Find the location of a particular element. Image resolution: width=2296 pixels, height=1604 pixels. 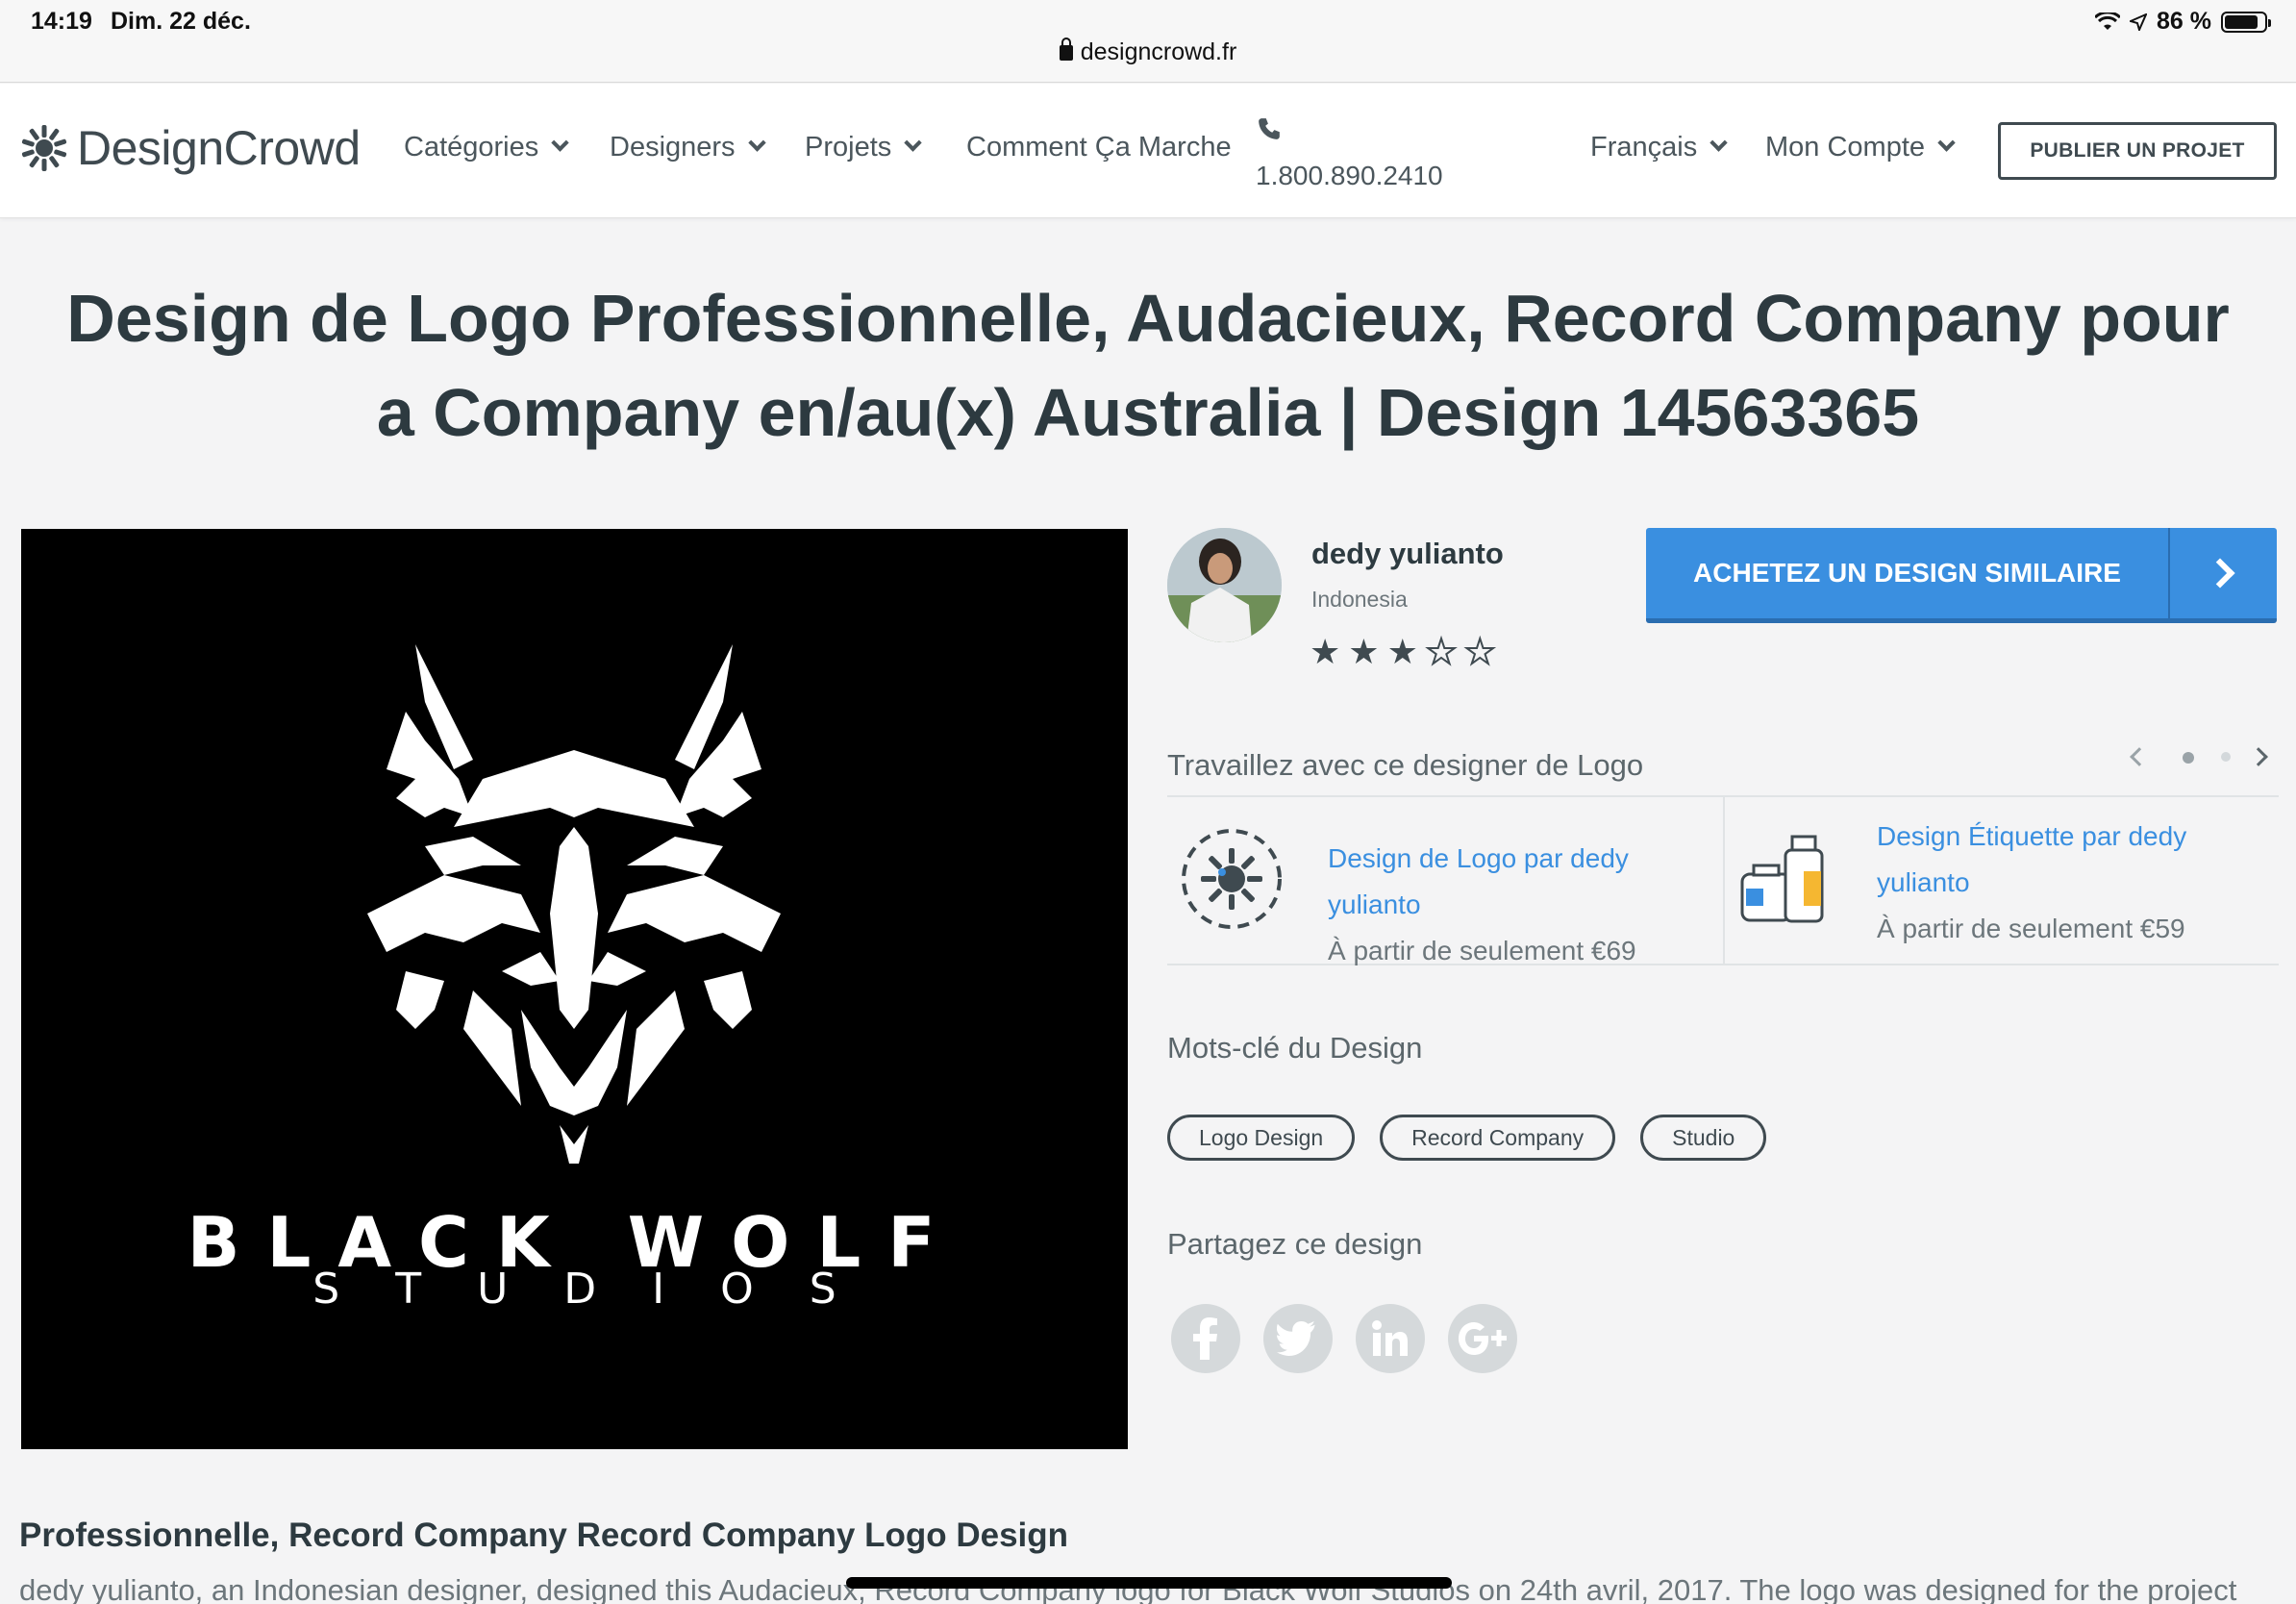

nav-account-label: Mon Compte is located at coordinates (1845, 147).